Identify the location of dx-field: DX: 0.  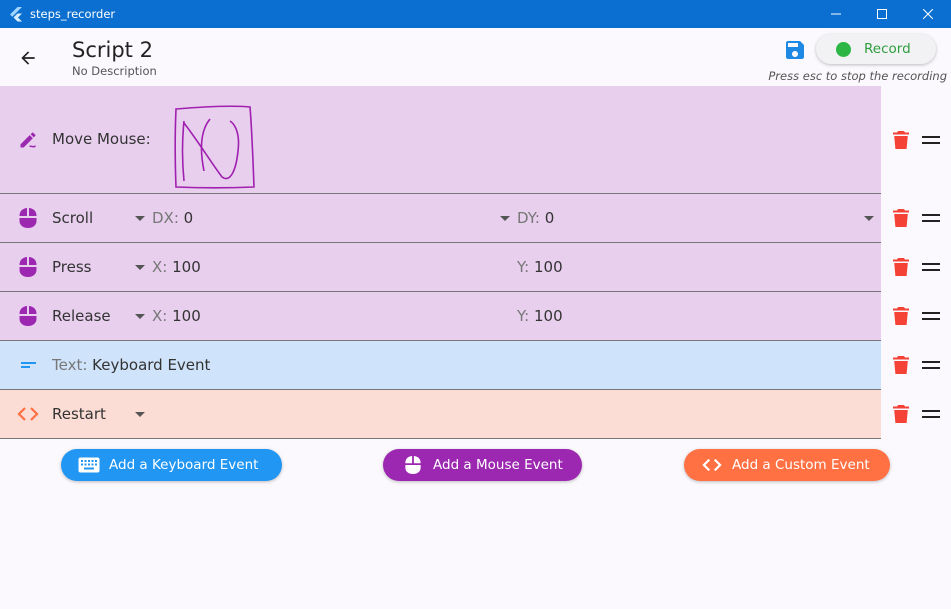
(172, 218).